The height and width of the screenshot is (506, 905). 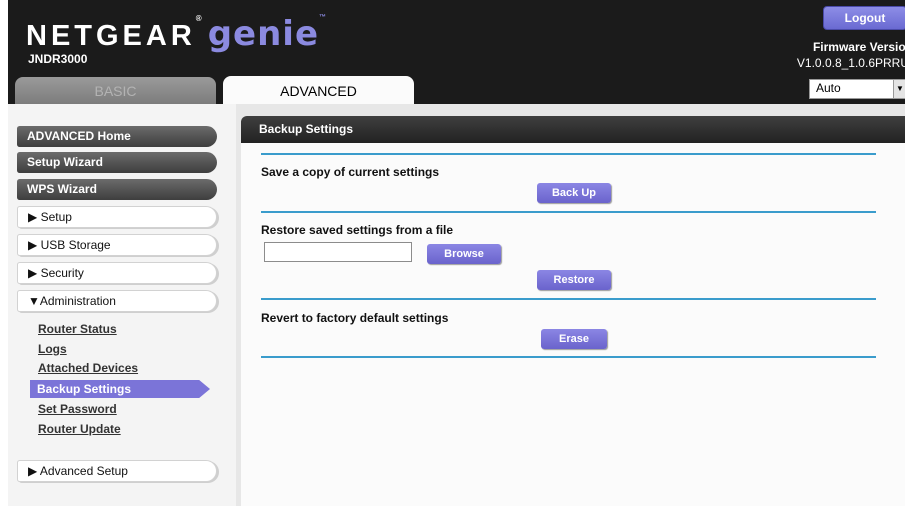 What do you see at coordinates (79, 429) in the screenshot?
I see `sidebar-subitem-router-update: Router Update` at bounding box center [79, 429].